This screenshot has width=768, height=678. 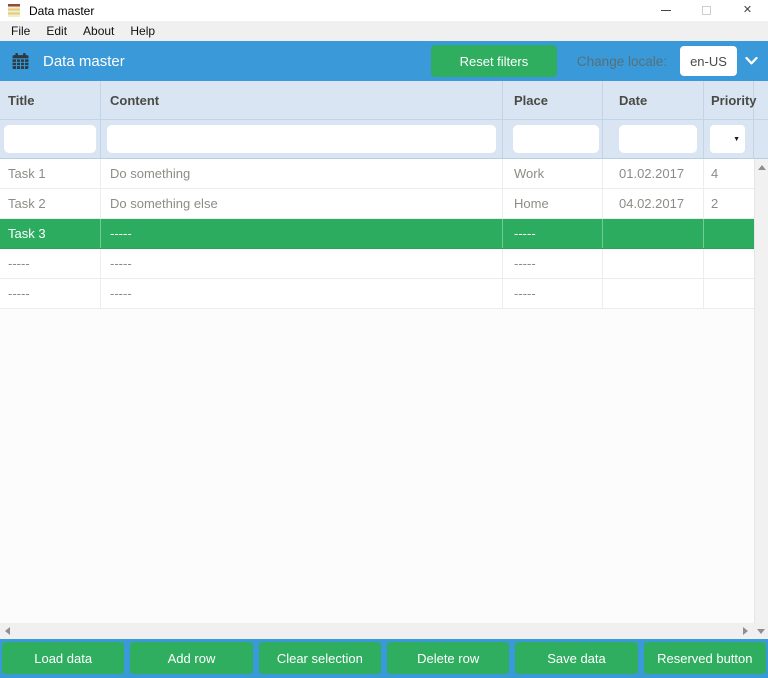 I want to click on scroll-down-icon, so click(x=760, y=631).